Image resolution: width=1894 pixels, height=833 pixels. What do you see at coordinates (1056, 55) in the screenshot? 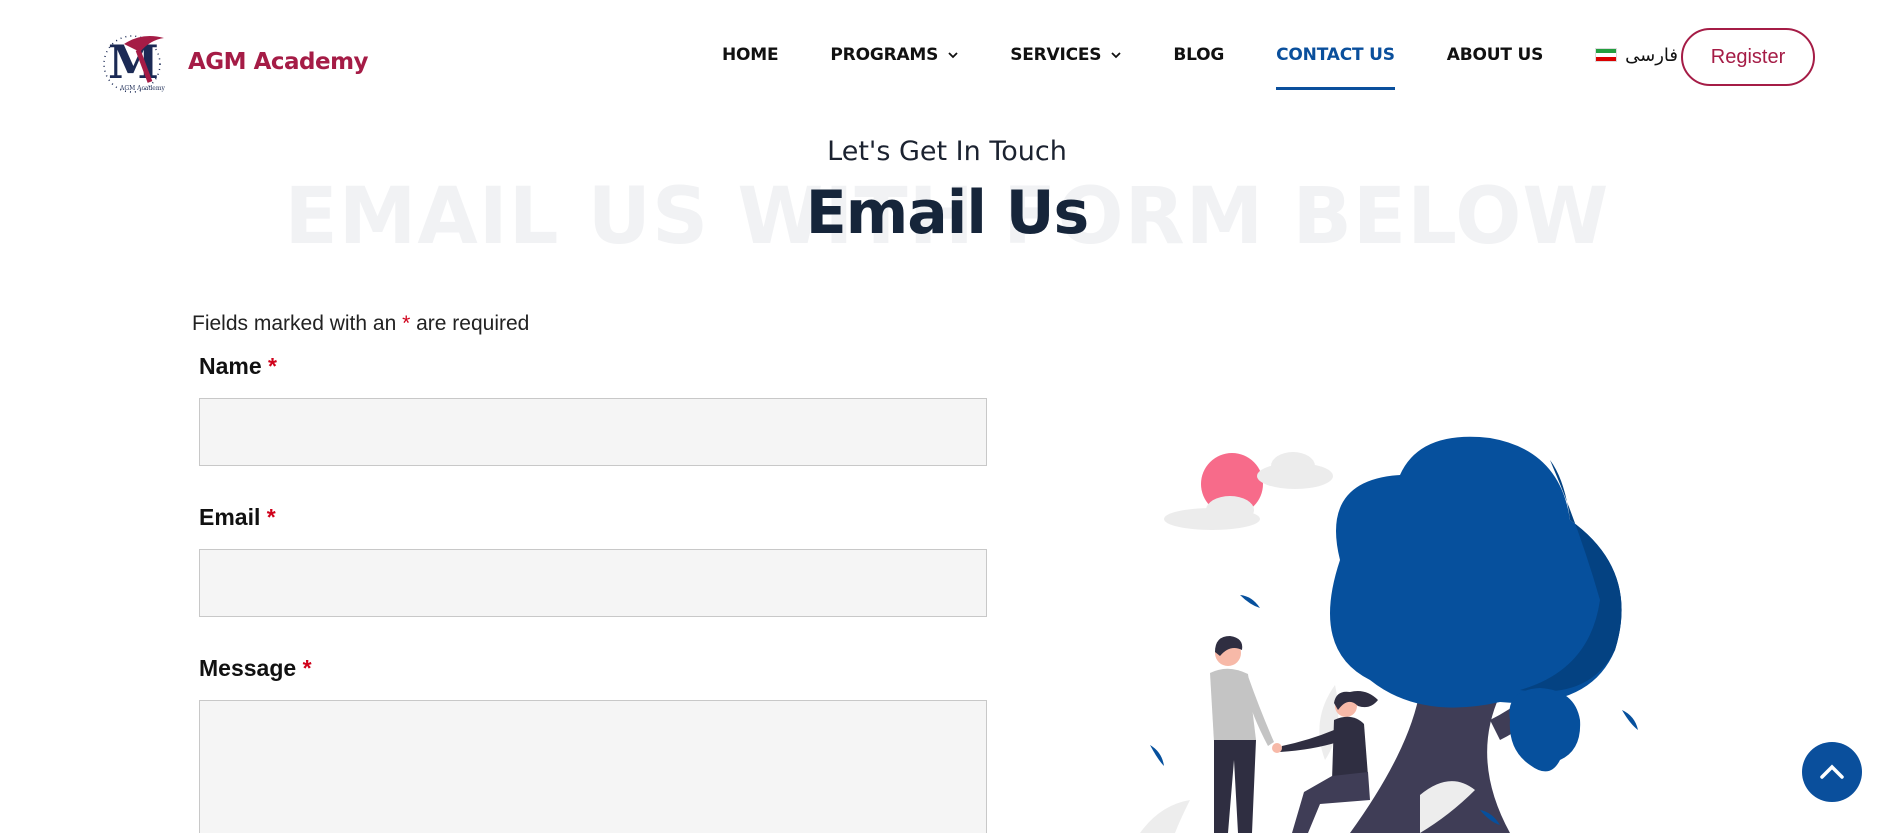
I see `nav-label: SERVICES` at bounding box center [1056, 55].